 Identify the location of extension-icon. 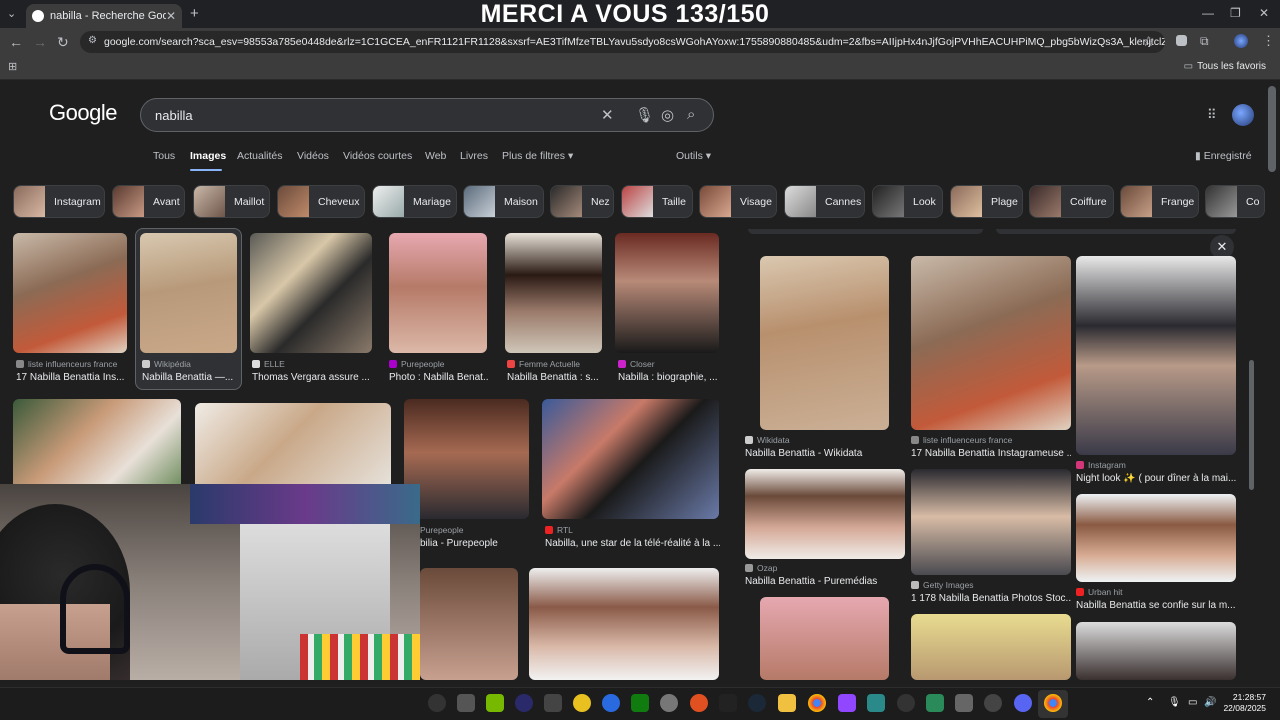
(1181, 40).